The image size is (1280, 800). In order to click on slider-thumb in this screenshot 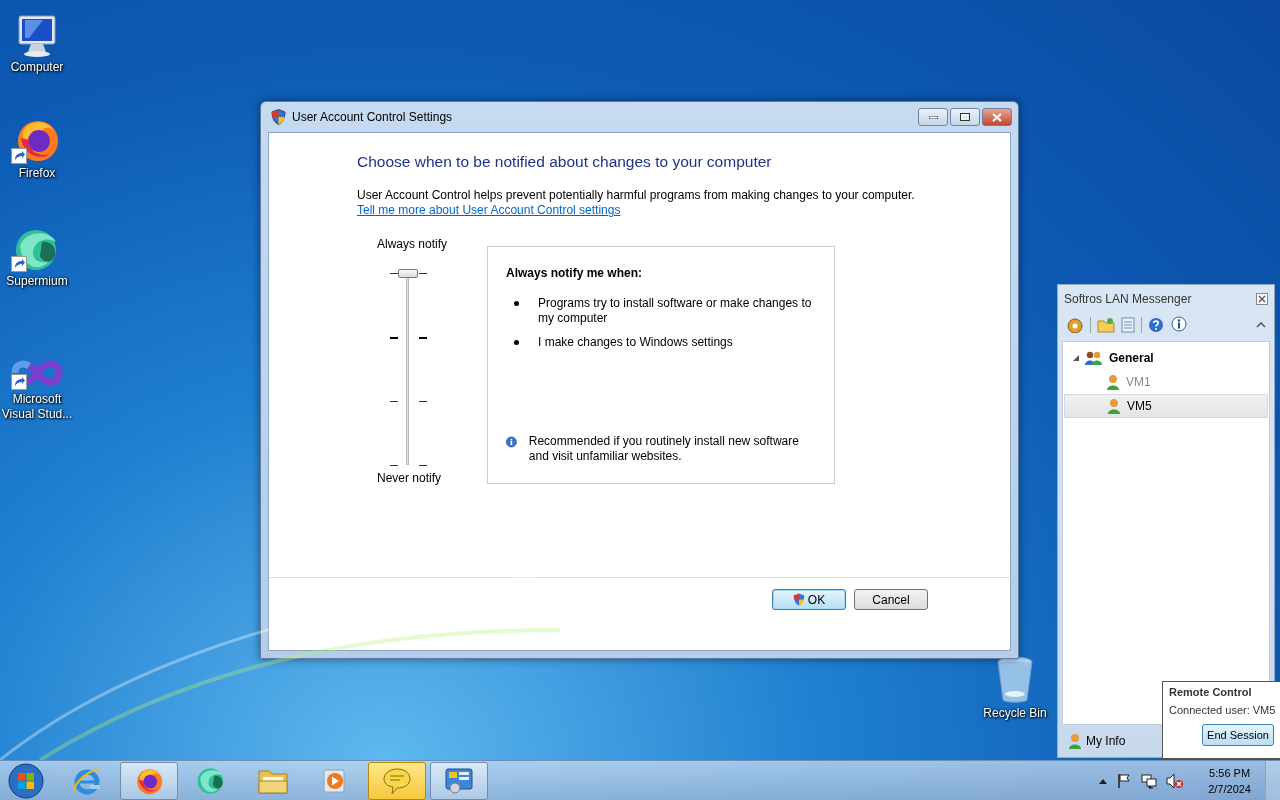, I will do `click(408, 273)`.